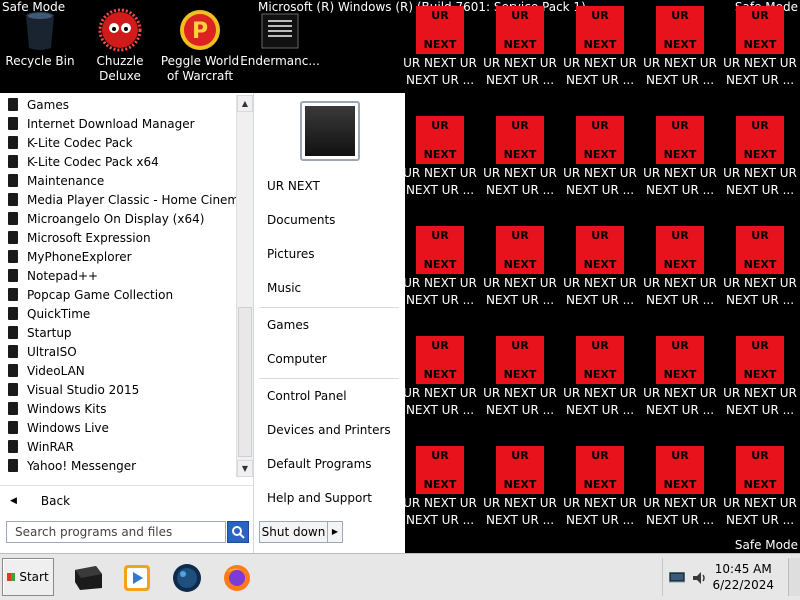 The image size is (800, 600). I want to click on right-item-control-panel: Control Panel, so click(307, 396).